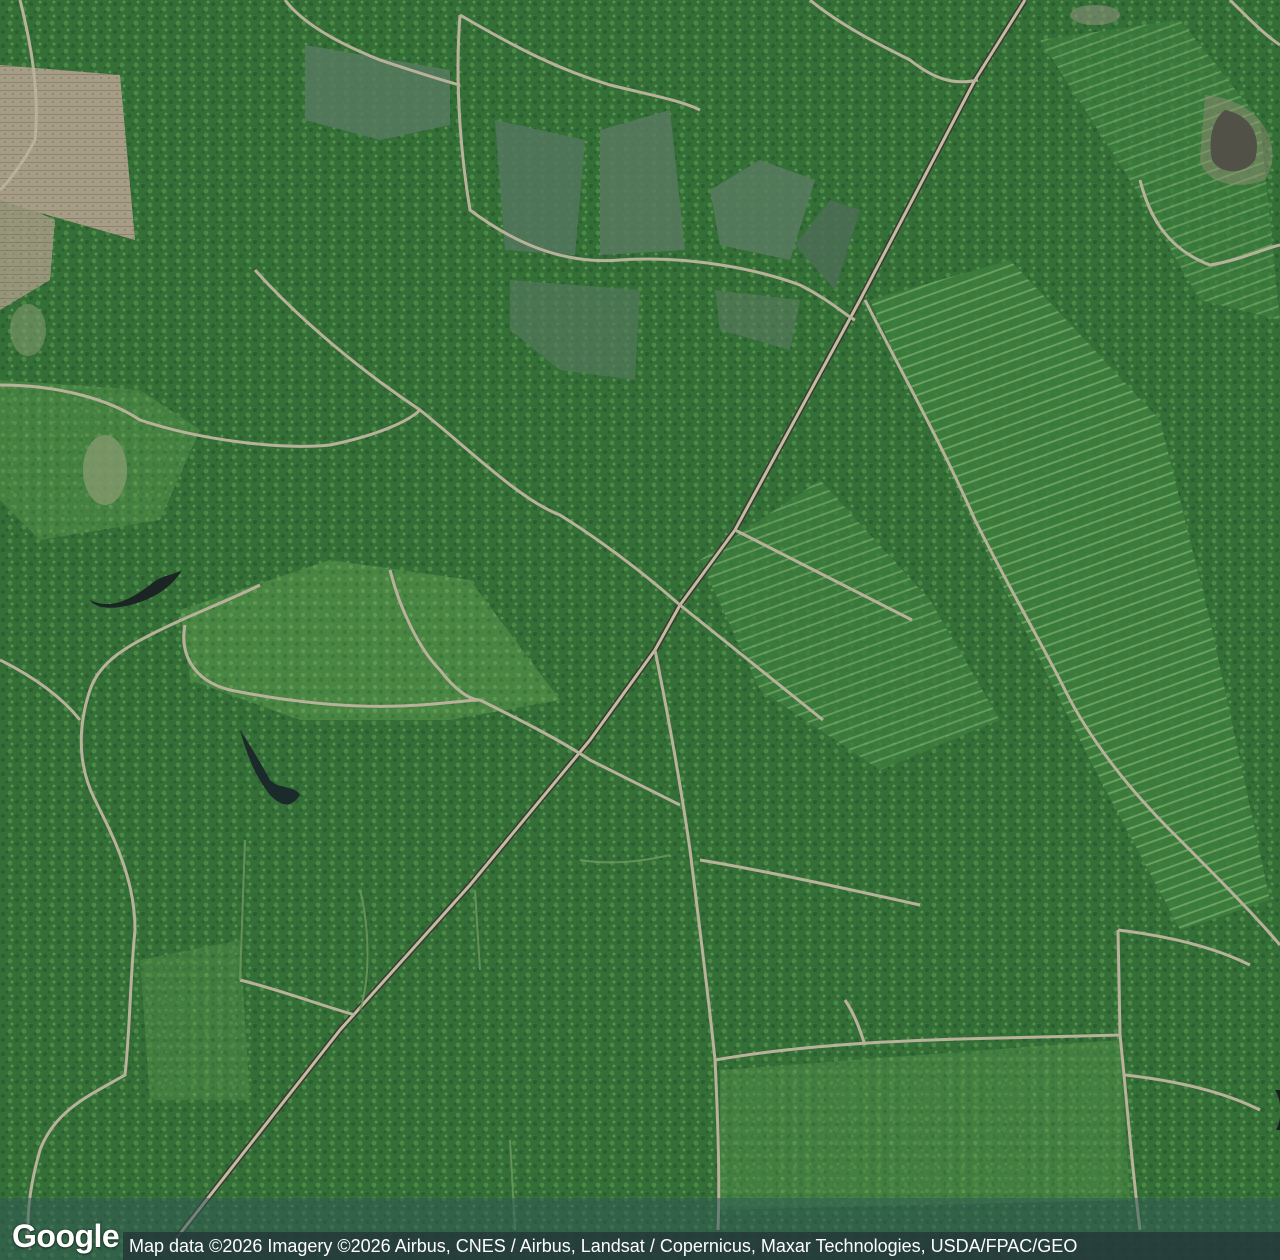  What do you see at coordinates (1095, 15) in the screenshot?
I see `pond` at bounding box center [1095, 15].